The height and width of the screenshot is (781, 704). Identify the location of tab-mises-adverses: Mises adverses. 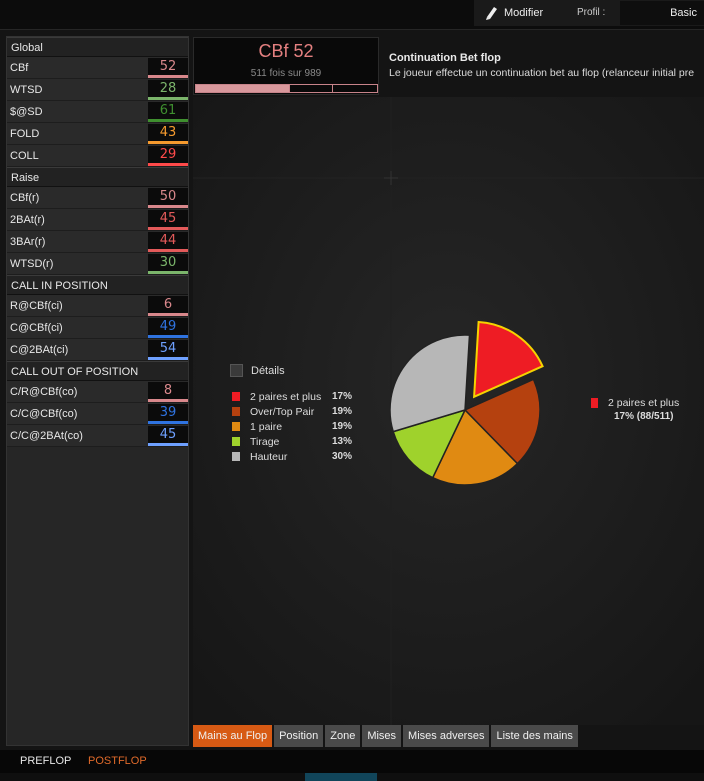
(446, 736).